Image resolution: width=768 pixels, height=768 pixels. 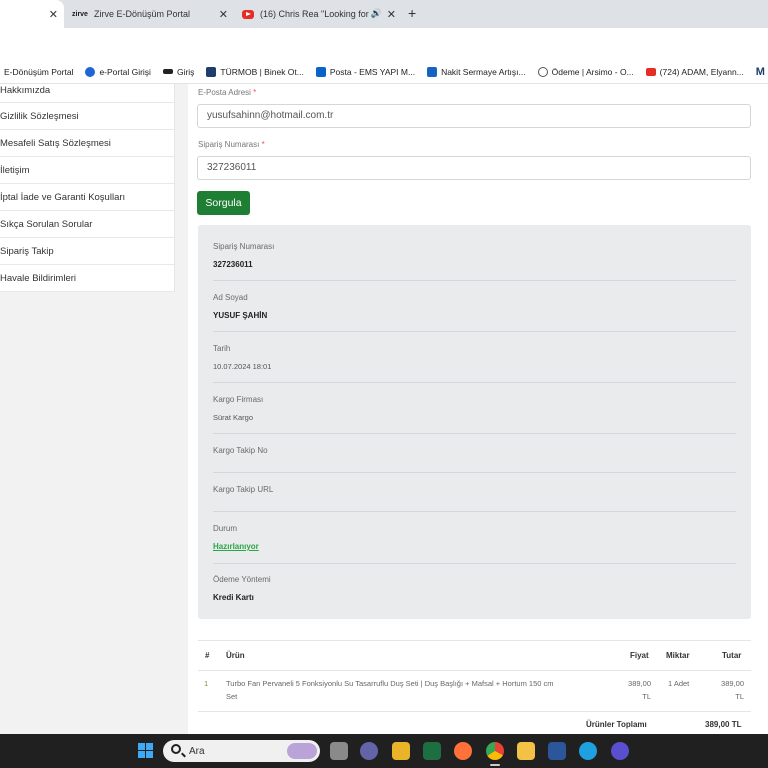 I want to click on outlook-icon, so click(x=320, y=71).